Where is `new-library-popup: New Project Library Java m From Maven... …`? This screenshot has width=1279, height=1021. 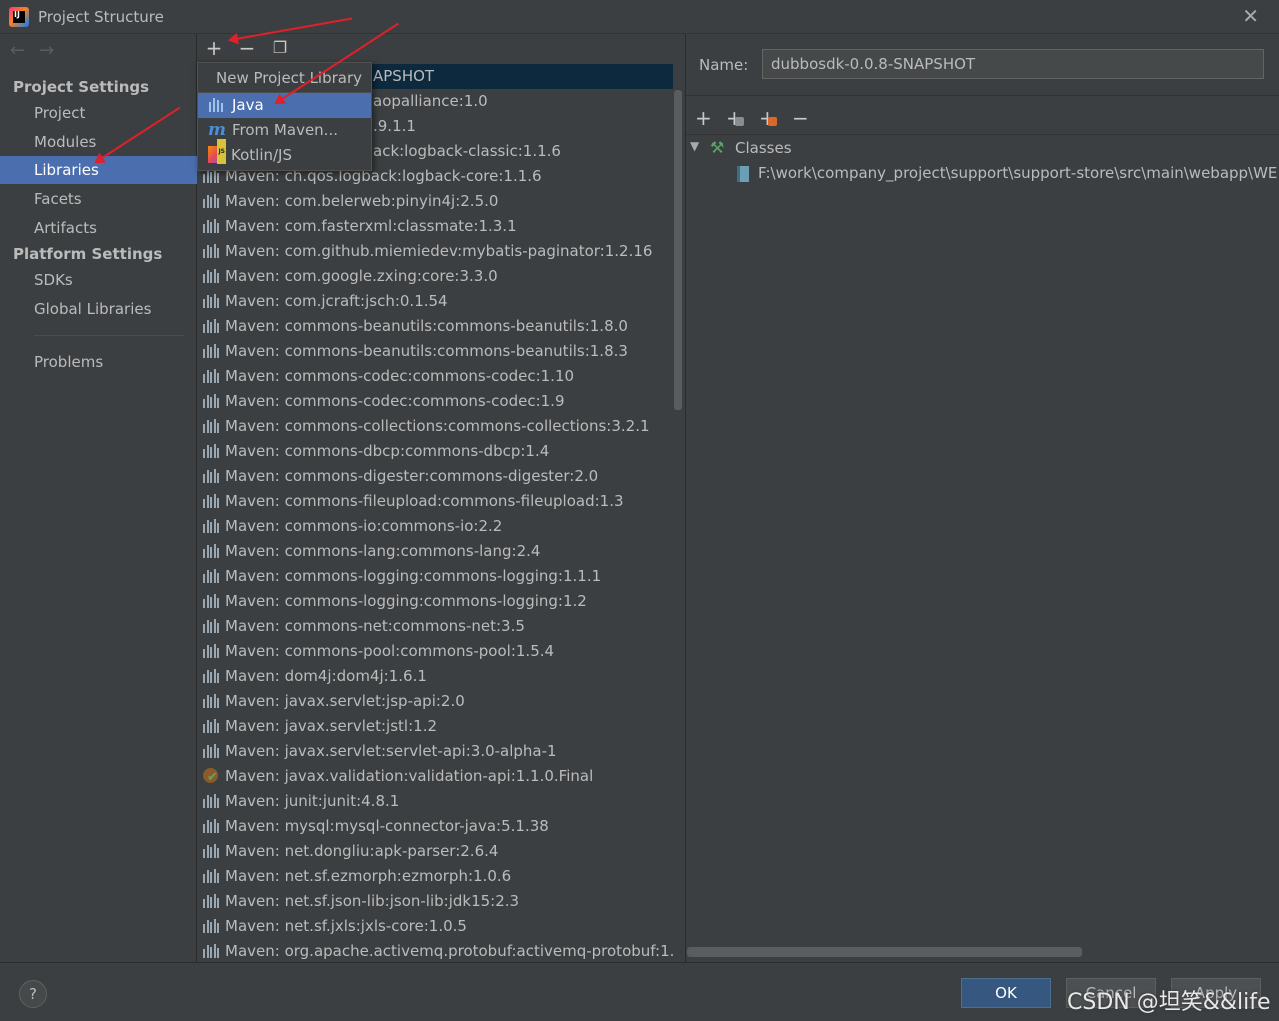 new-library-popup: New Project Library Java m From Maven... … is located at coordinates (284, 116).